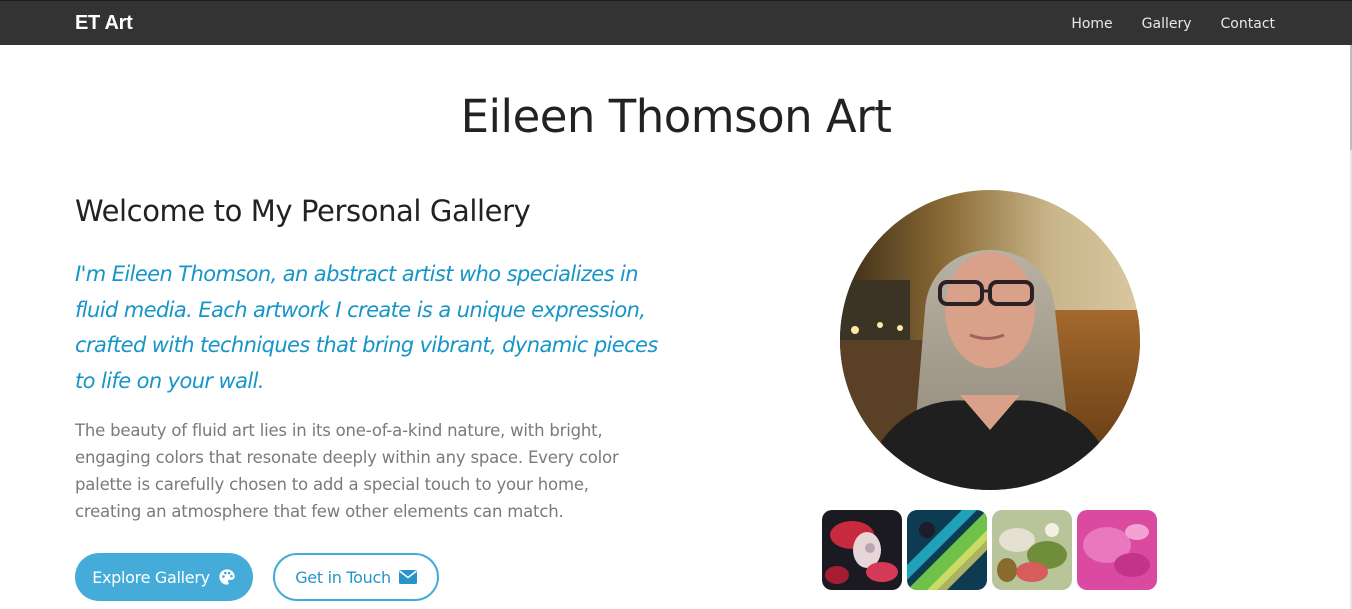  Describe the element at coordinates (343, 577) in the screenshot. I see `get-in-touch-label: Get in Touch` at that location.